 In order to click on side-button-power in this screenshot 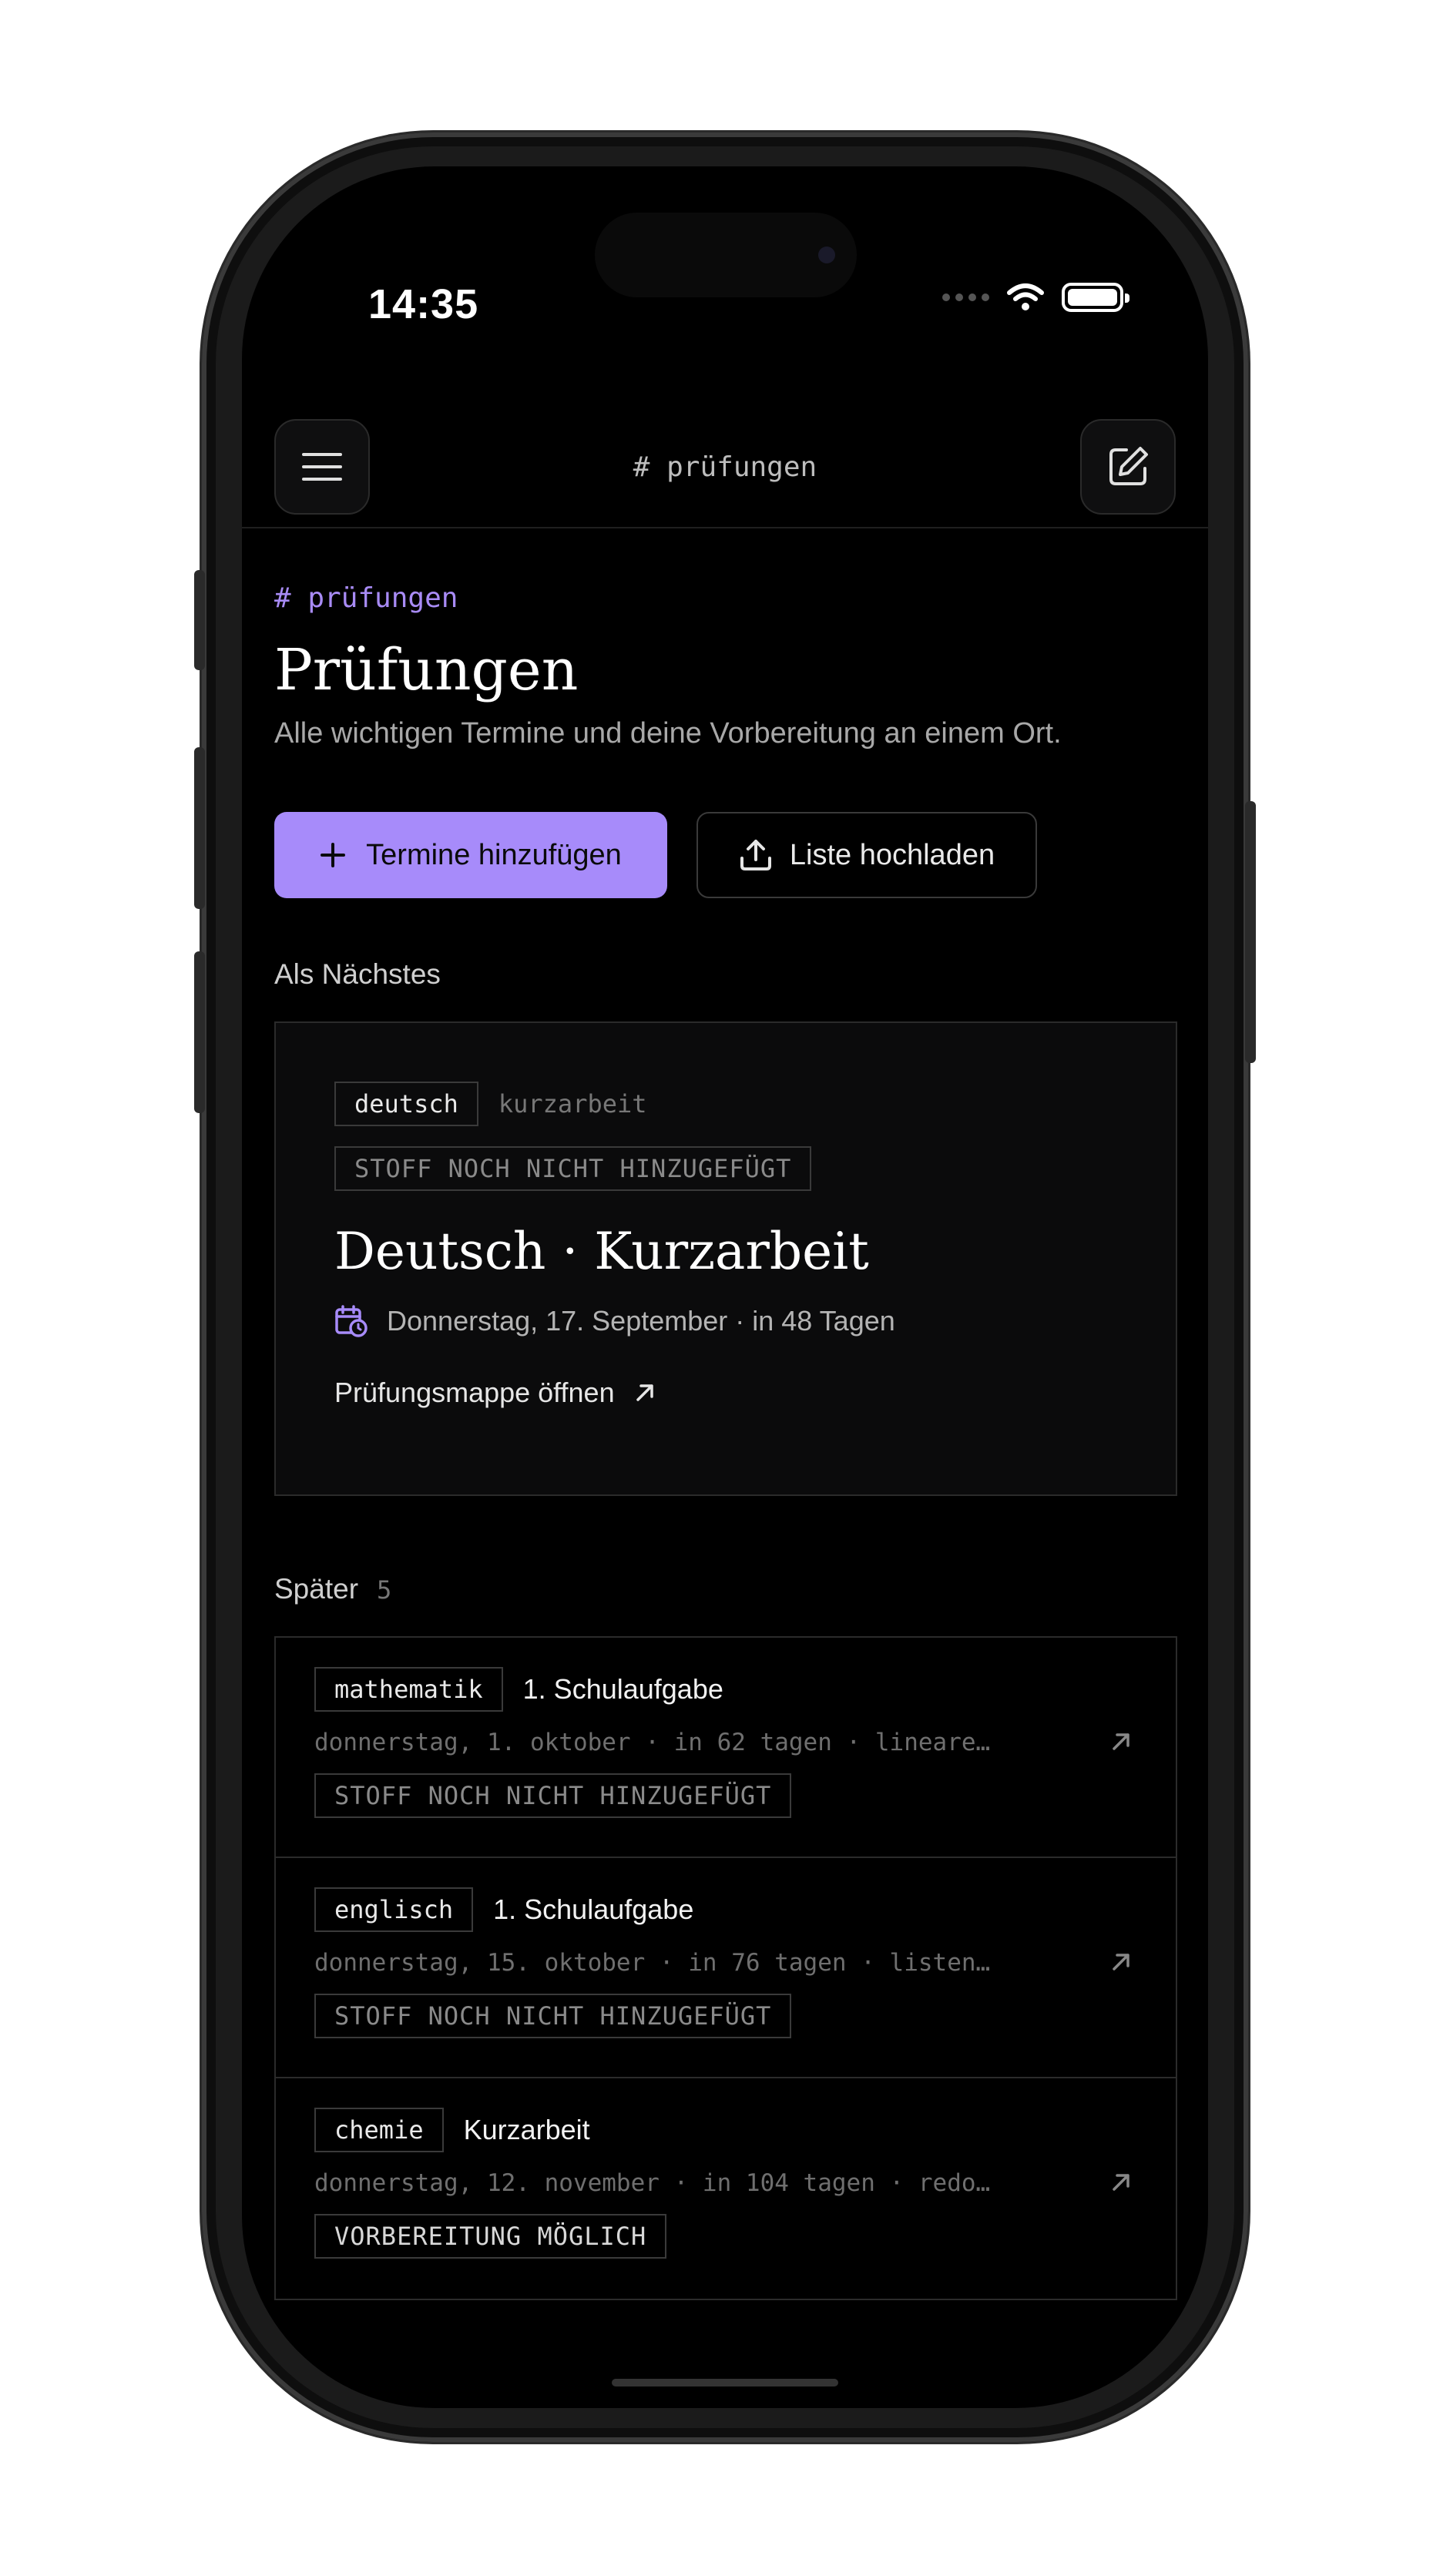, I will do `click(1250, 932)`.